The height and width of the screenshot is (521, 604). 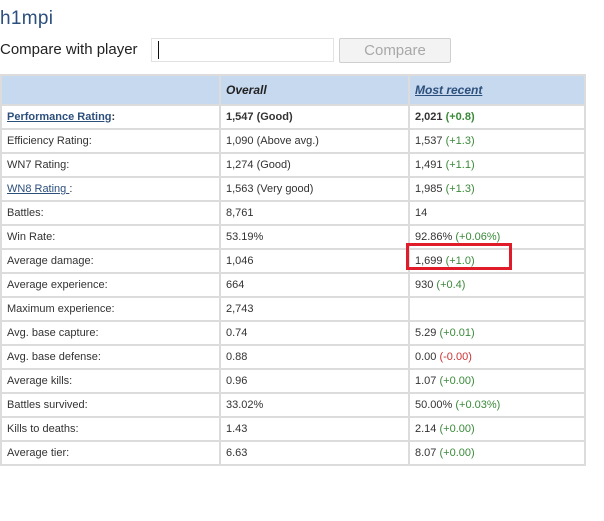 I want to click on stat-overall-value: 53.19%, so click(x=314, y=237).